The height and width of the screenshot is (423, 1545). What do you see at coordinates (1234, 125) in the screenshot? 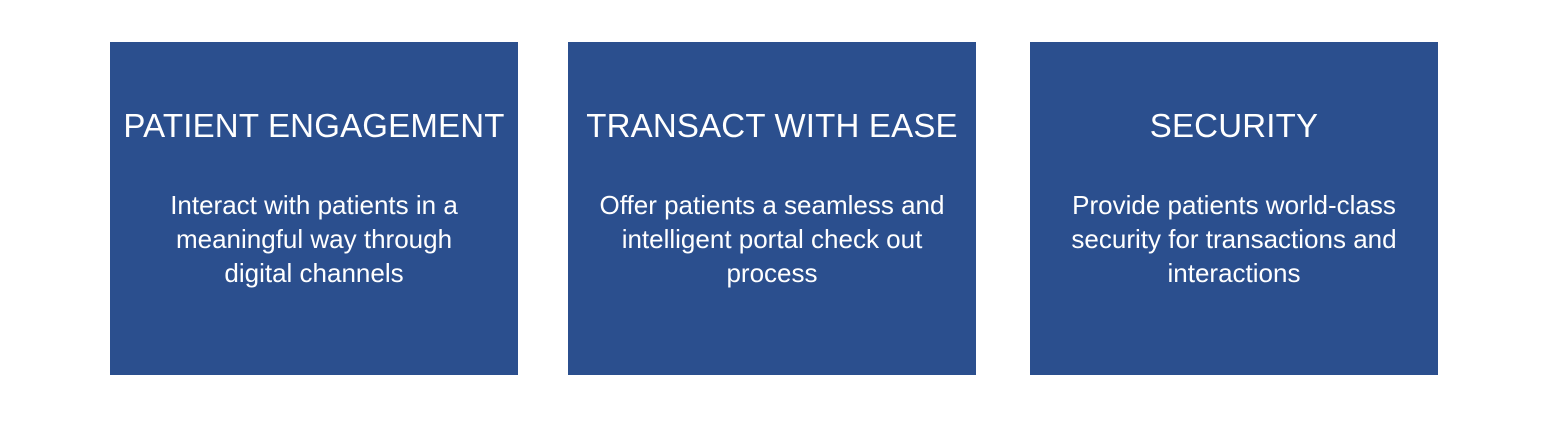
I see `card-title: SECURITY` at bounding box center [1234, 125].